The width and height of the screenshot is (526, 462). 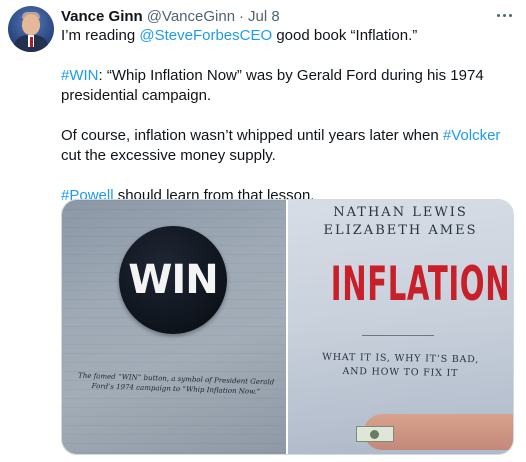 What do you see at coordinates (264, 16) in the screenshot?
I see `tweet-date: Jul 8` at bounding box center [264, 16].